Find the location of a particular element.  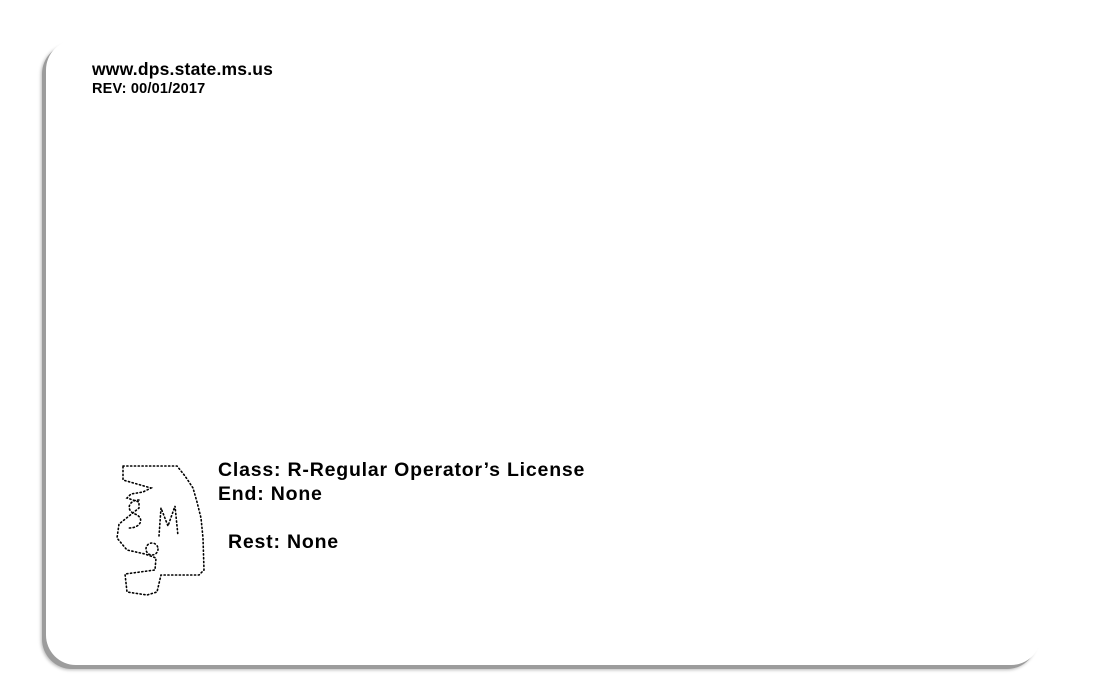

license-class: Class: R-Regular Operator’s License is located at coordinates (402, 470).